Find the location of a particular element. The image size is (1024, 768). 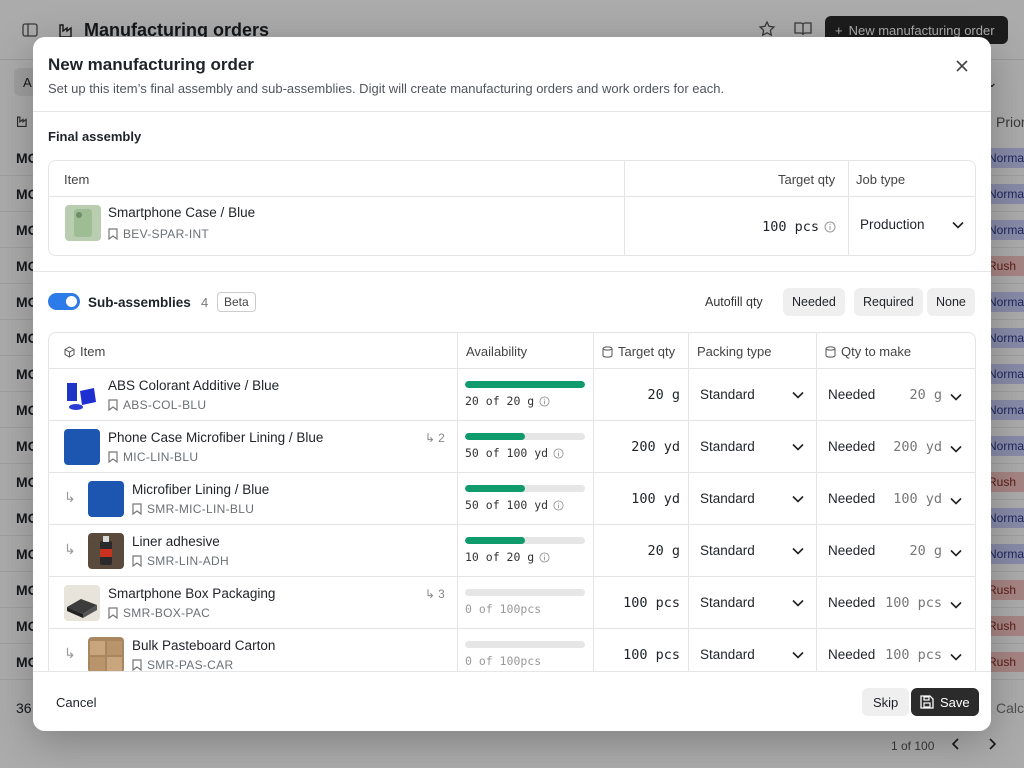

sub-item-name: Bulk Pasteboard Carton is located at coordinates (204, 645).